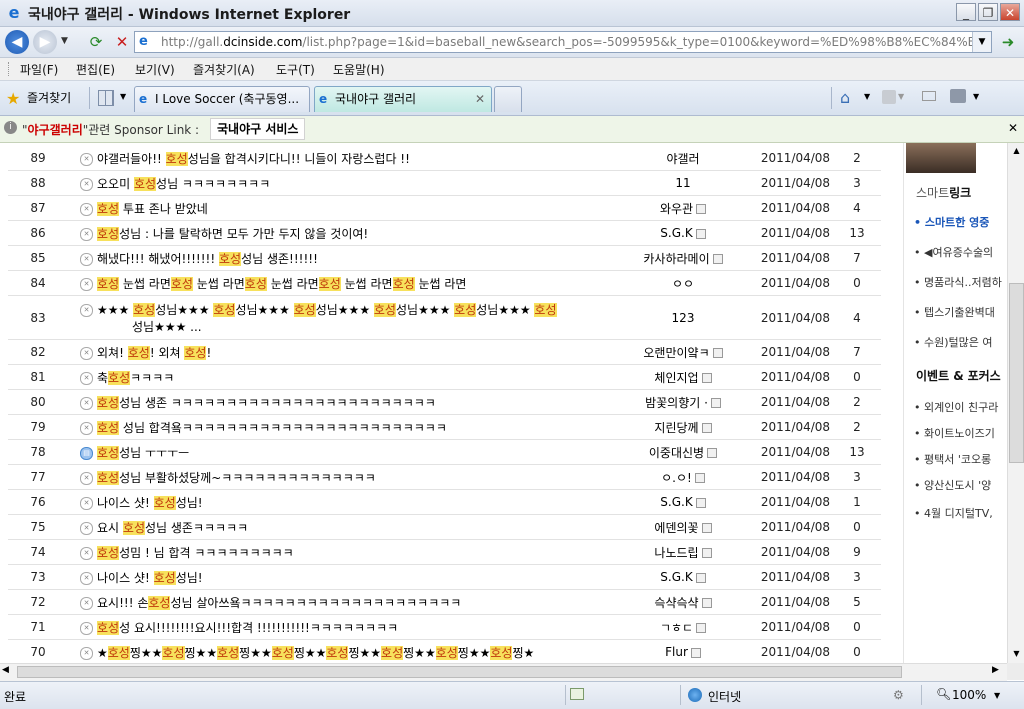 This screenshot has height=709, width=1024. I want to click on print-icon, so click(958, 96).